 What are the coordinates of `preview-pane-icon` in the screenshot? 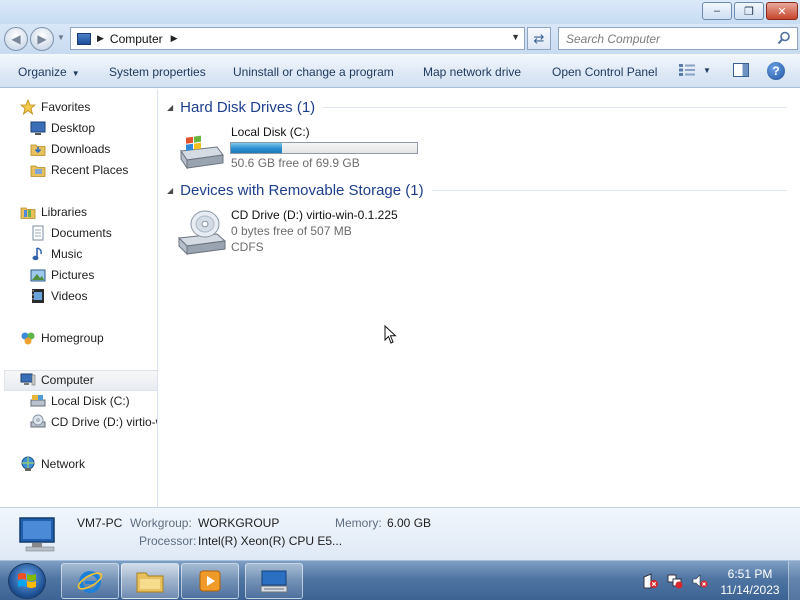 It's located at (741, 70).